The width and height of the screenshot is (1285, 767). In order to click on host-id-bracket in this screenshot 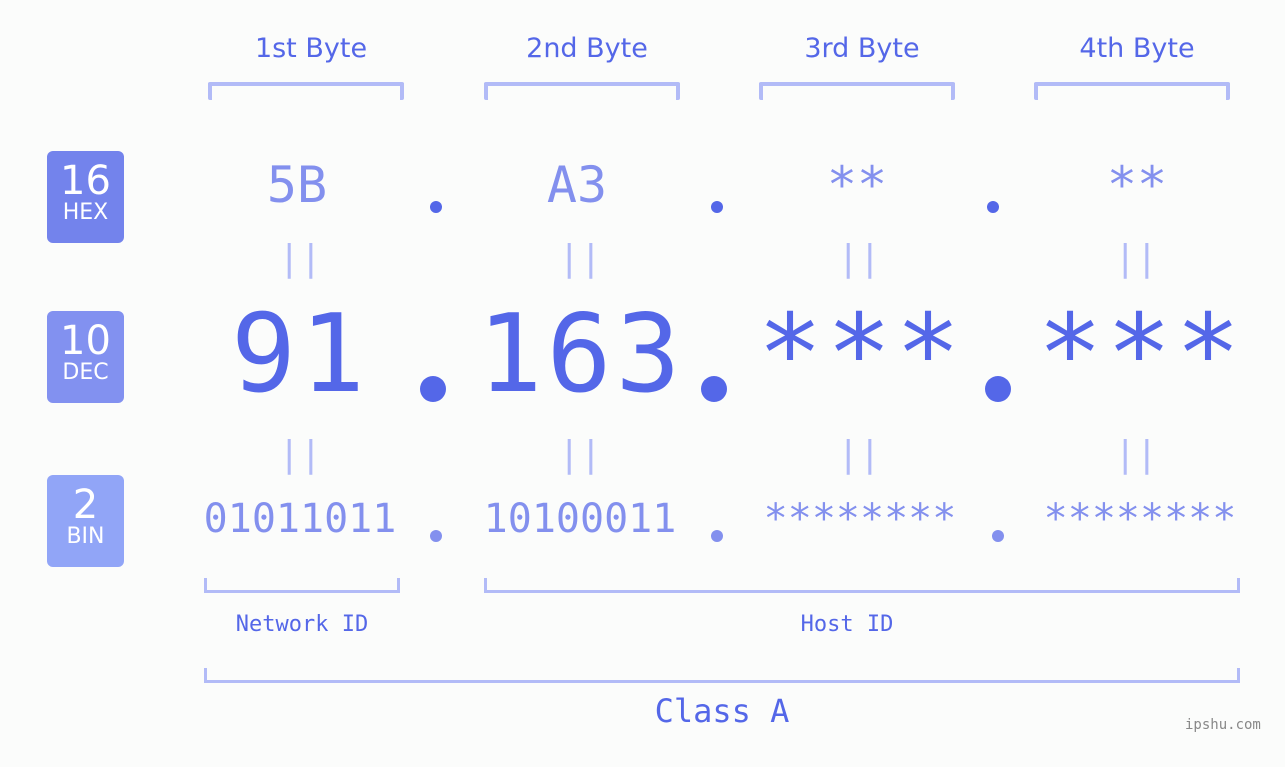, I will do `click(862, 585)`.